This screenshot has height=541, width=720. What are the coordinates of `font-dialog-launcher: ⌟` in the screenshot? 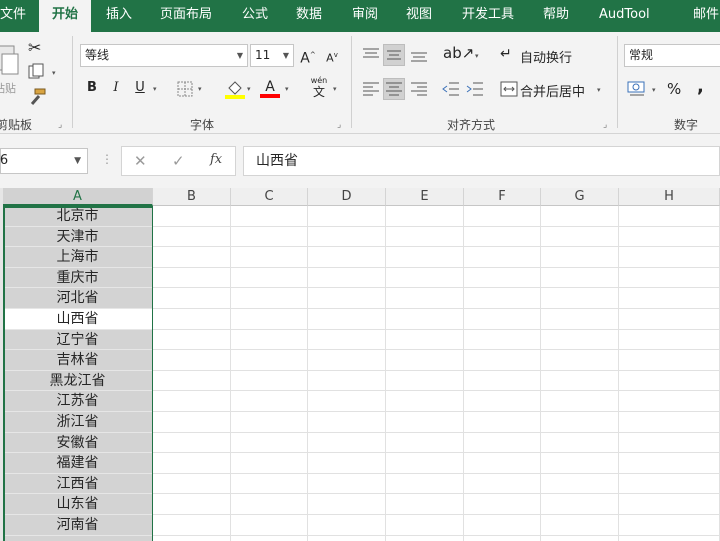 It's located at (339, 125).